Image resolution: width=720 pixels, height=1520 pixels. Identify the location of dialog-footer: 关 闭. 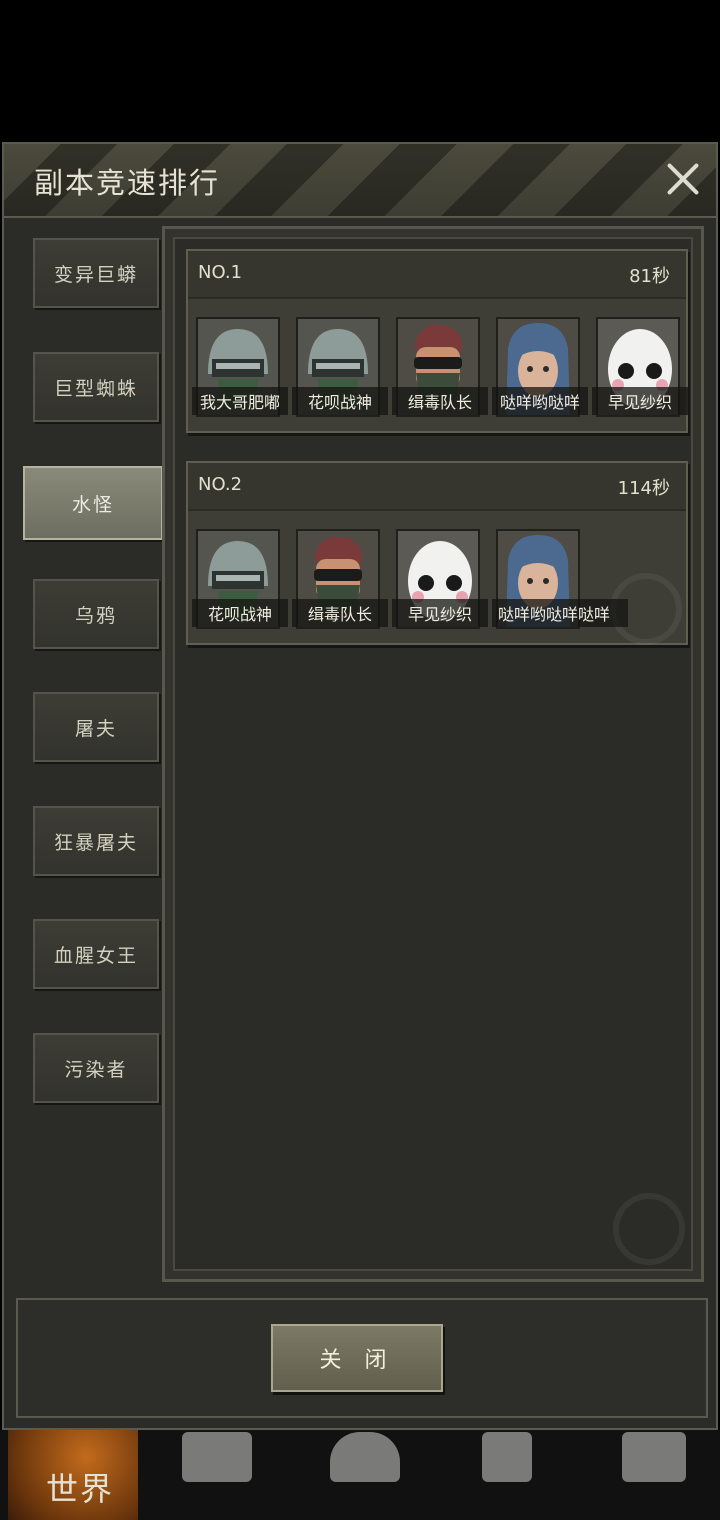
(362, 1358).